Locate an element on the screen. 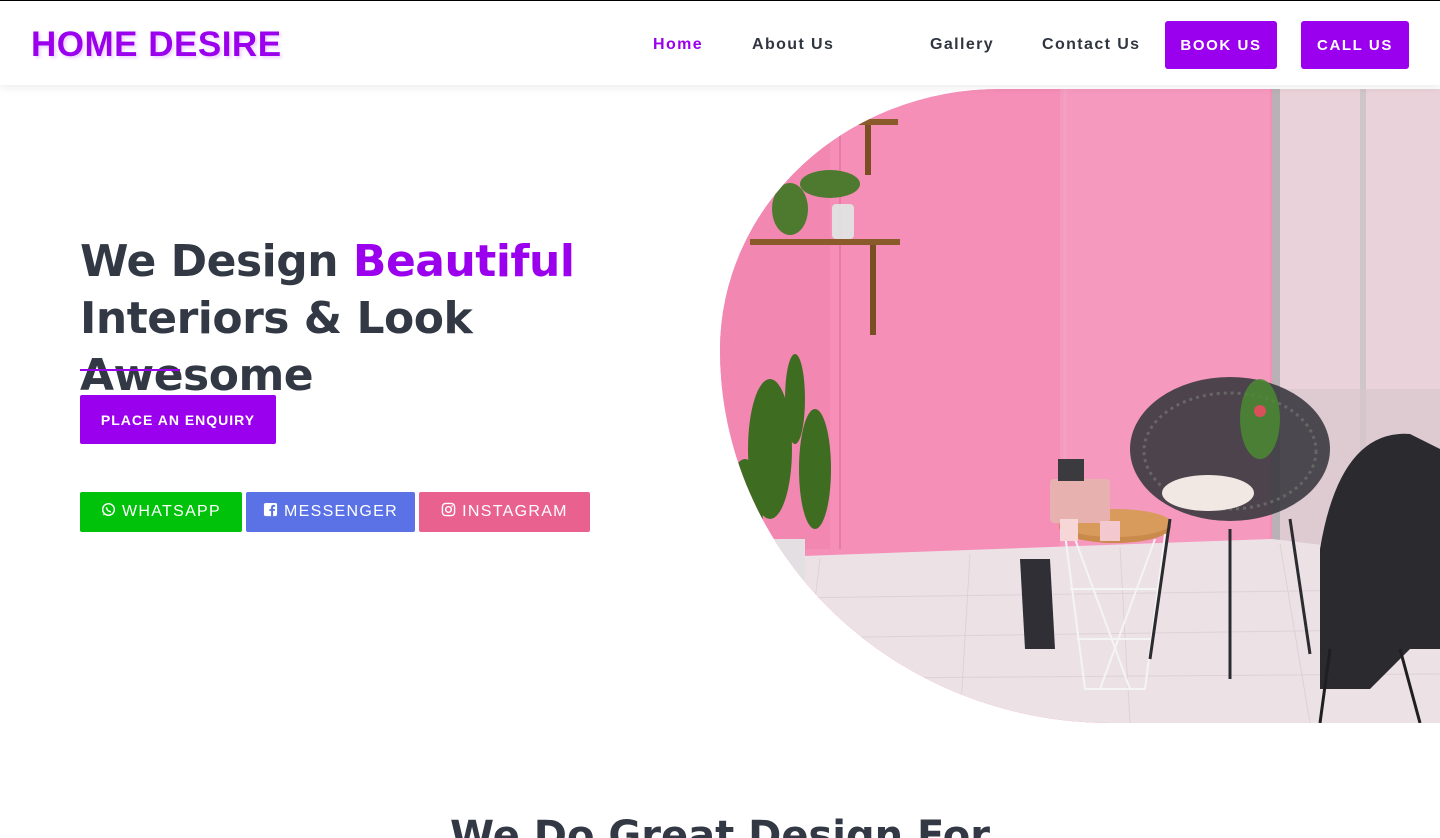  whatsapp-button: WHATSAPP is located at coordinates (161, 512).